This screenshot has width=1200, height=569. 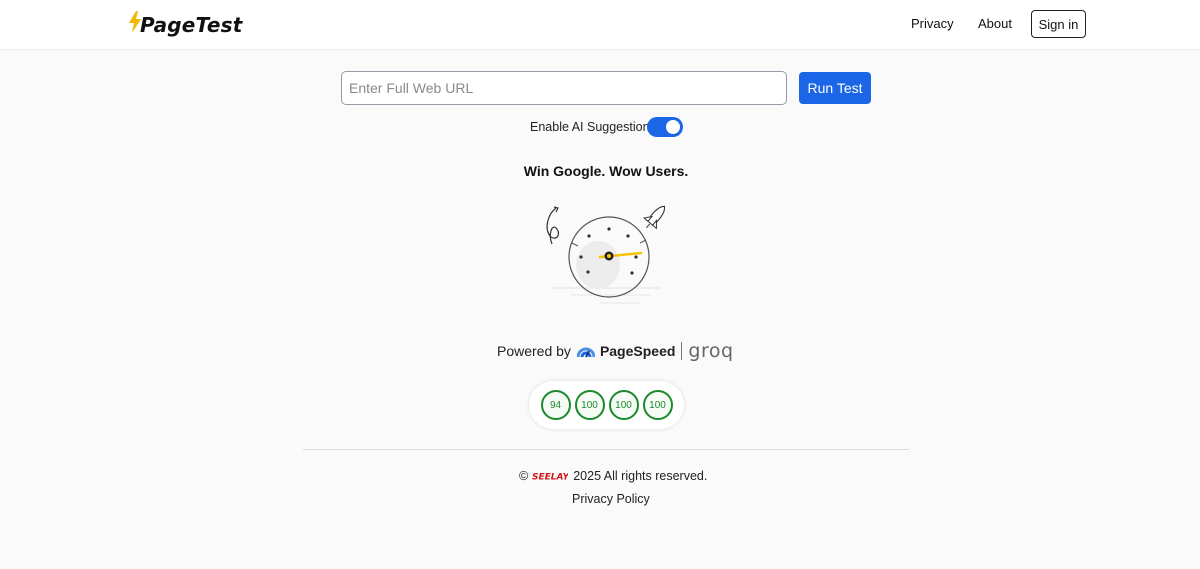 What do you see at coordinates (637, 351) in the screenshot?
I see `pagespeed-label: PageSpeed` at bounding box center [637, 351].